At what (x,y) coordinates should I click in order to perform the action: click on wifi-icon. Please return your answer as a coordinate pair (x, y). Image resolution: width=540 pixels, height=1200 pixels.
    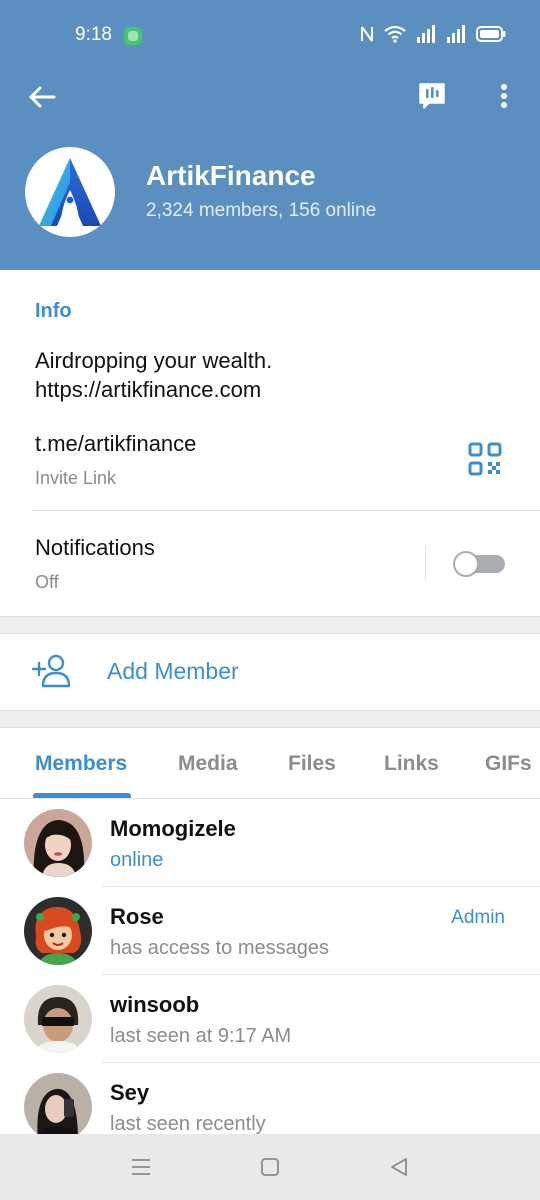
    Looking at the image, I should click on (395, 34).